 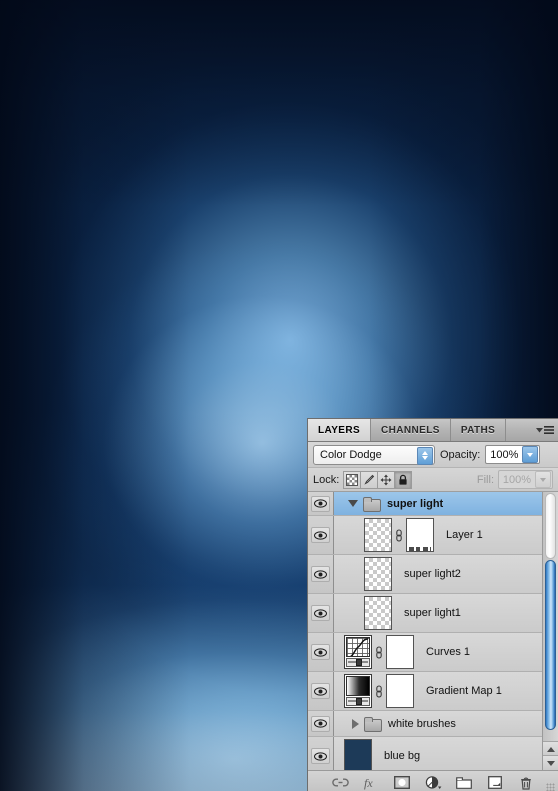 I want to click on layer-row-blue-bg: blue bg, so click(x=433, y=753).